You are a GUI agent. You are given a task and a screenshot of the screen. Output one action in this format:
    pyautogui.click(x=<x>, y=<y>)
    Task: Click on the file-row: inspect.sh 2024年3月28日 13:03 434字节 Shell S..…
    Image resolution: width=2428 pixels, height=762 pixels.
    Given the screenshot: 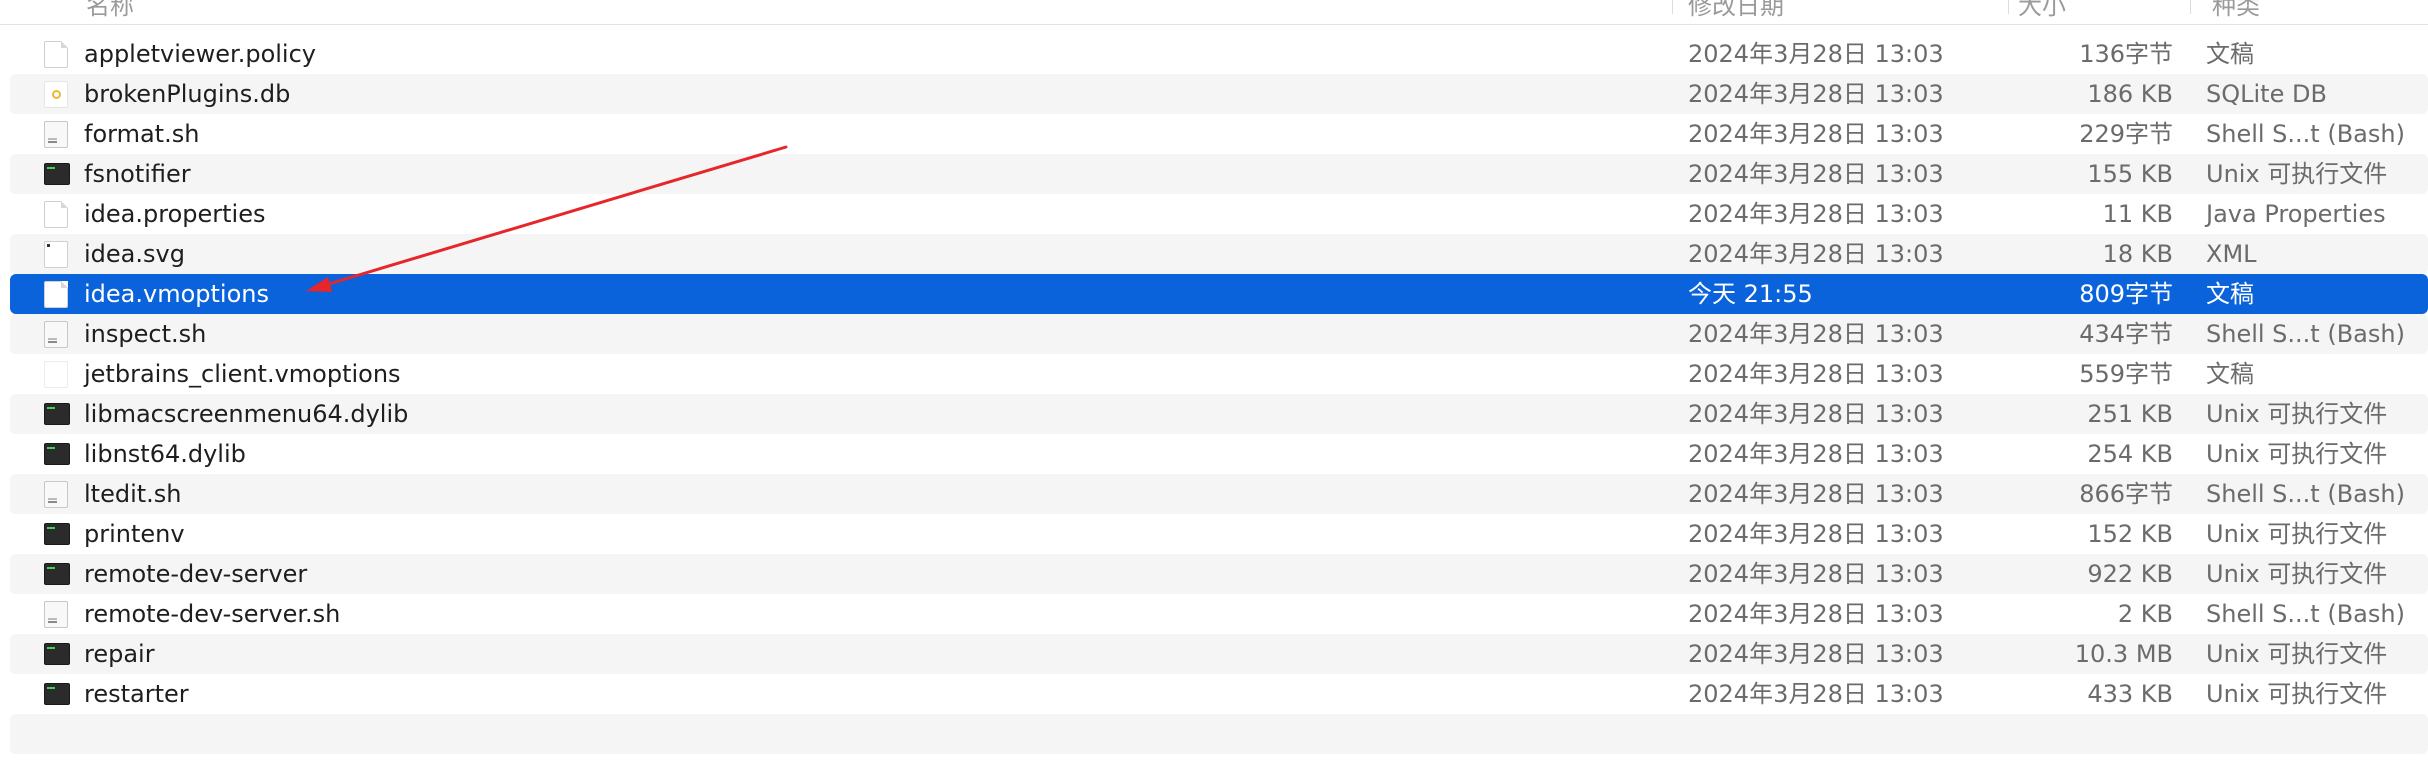 What is the action you would take?
    pyautogui.click(x=1219, y=334)
    